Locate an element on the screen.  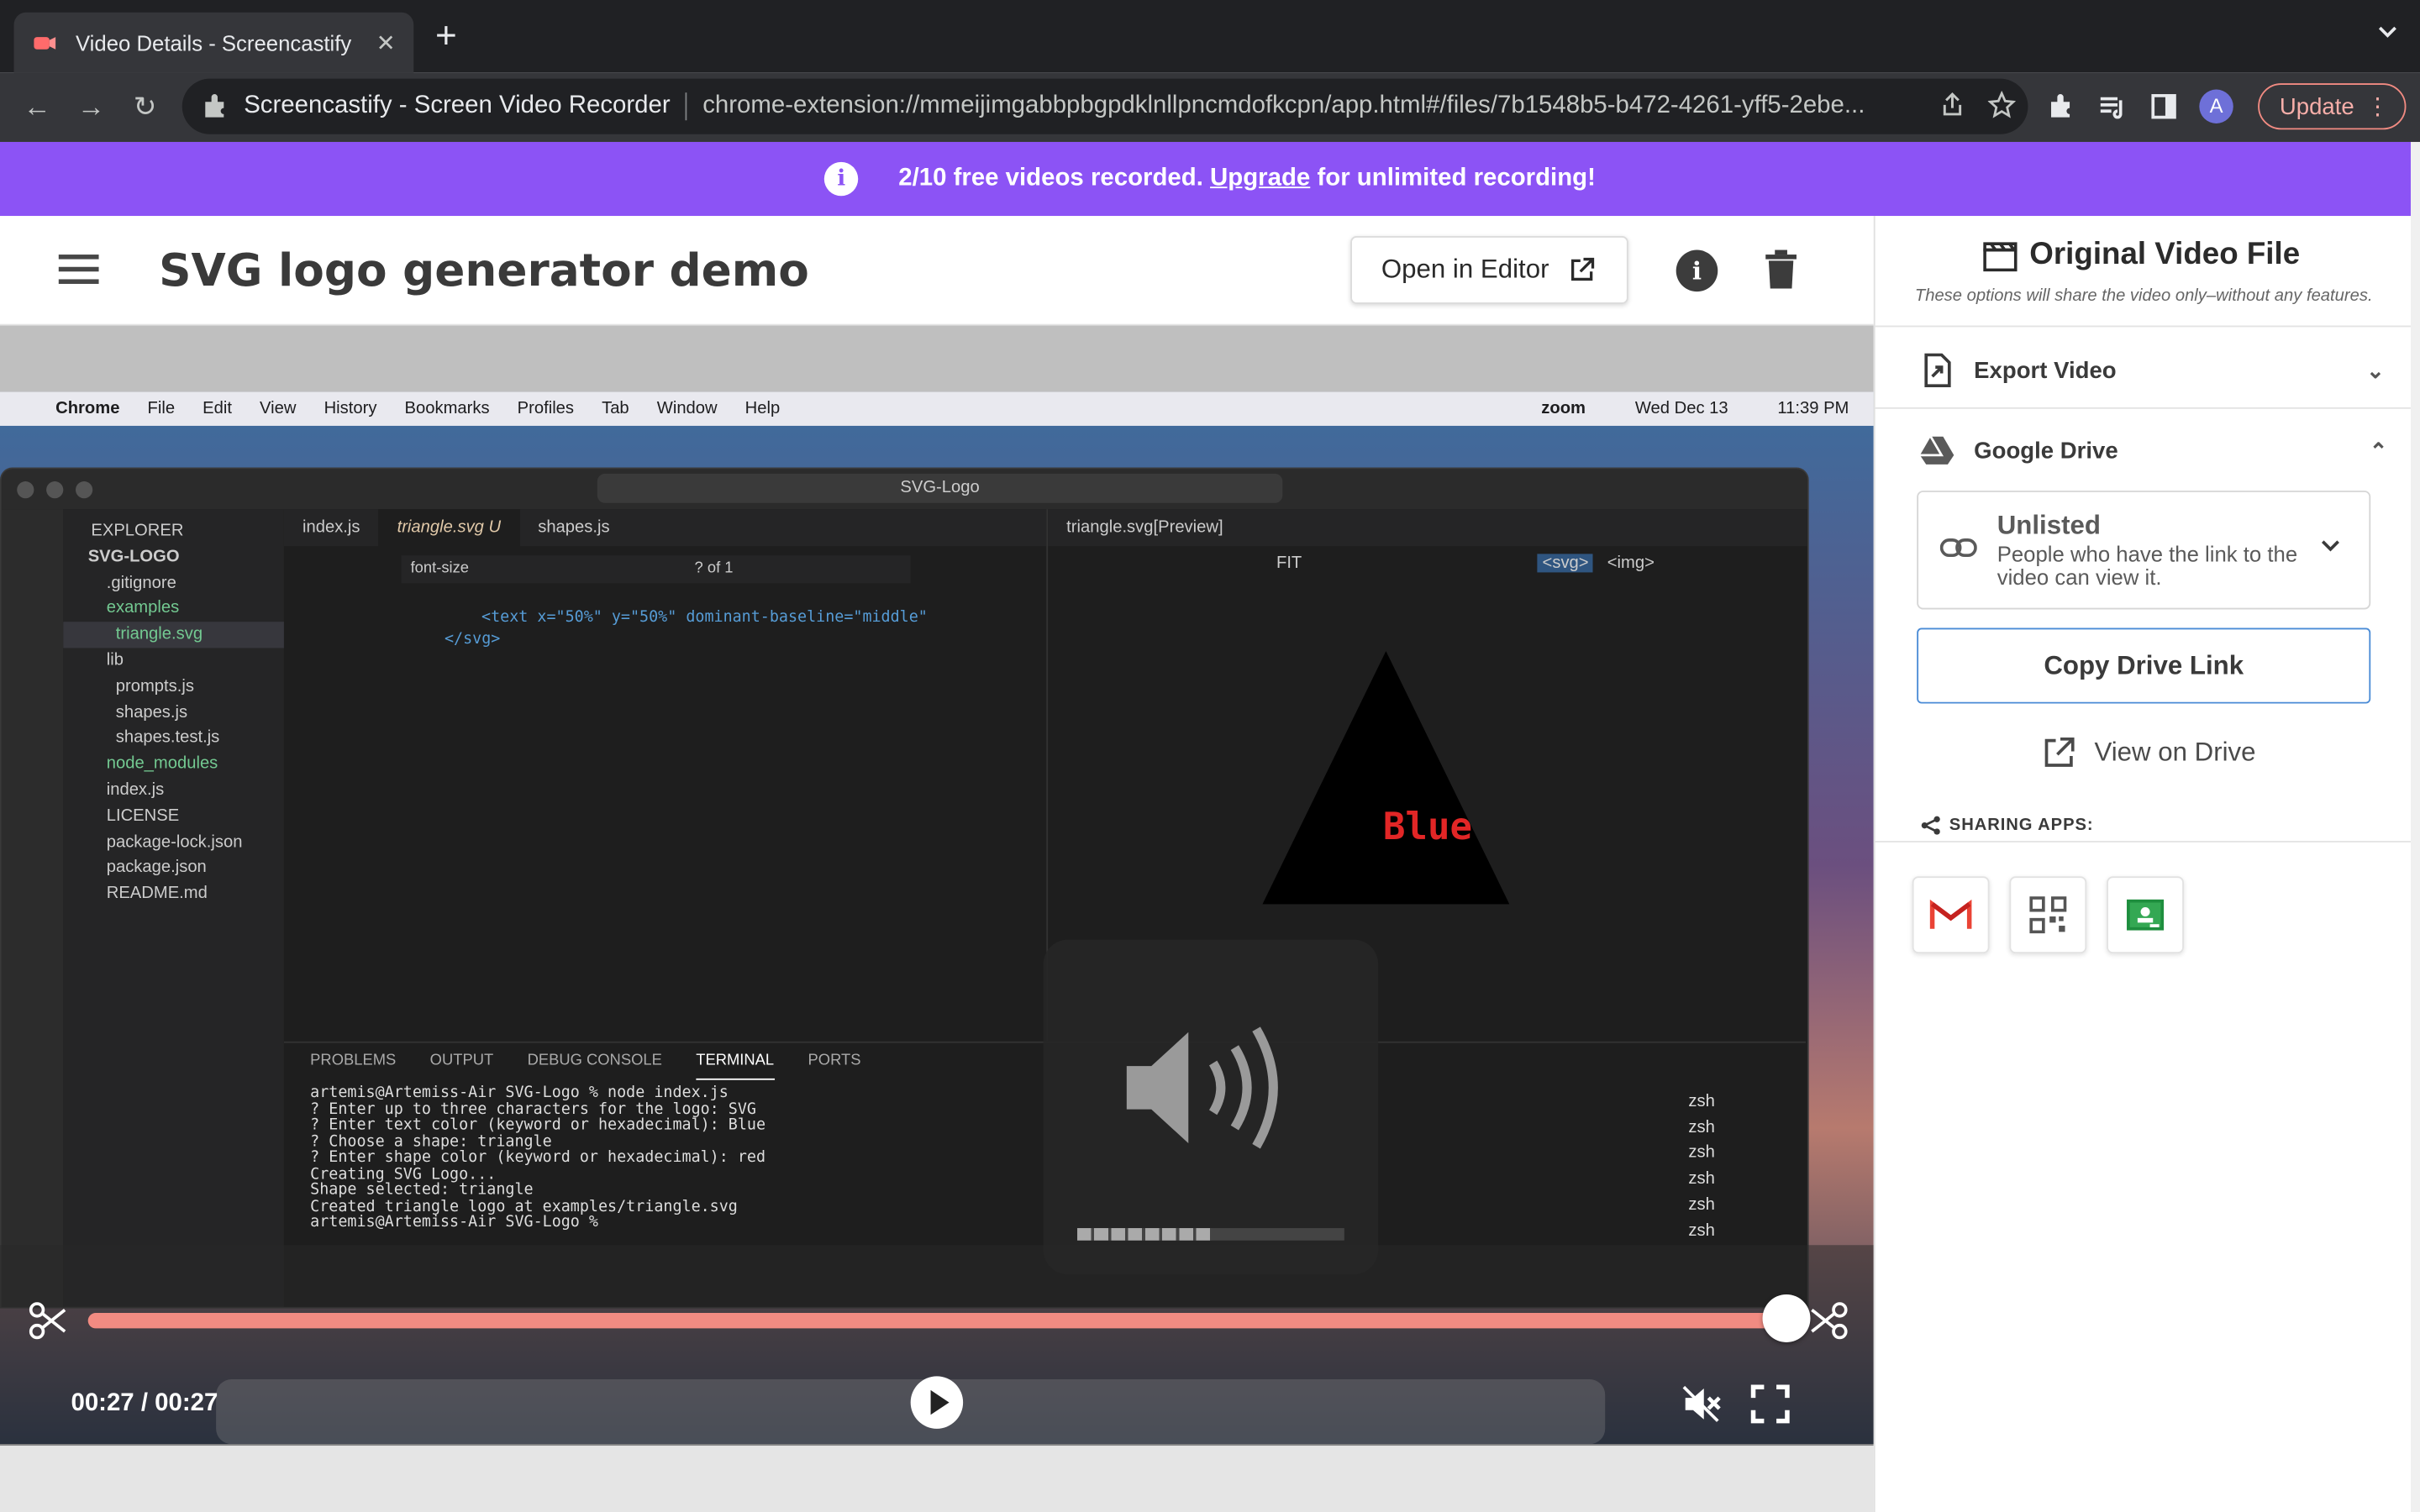
export-video-row: Export Video ⌄ is located at coordinates (2153, 370).